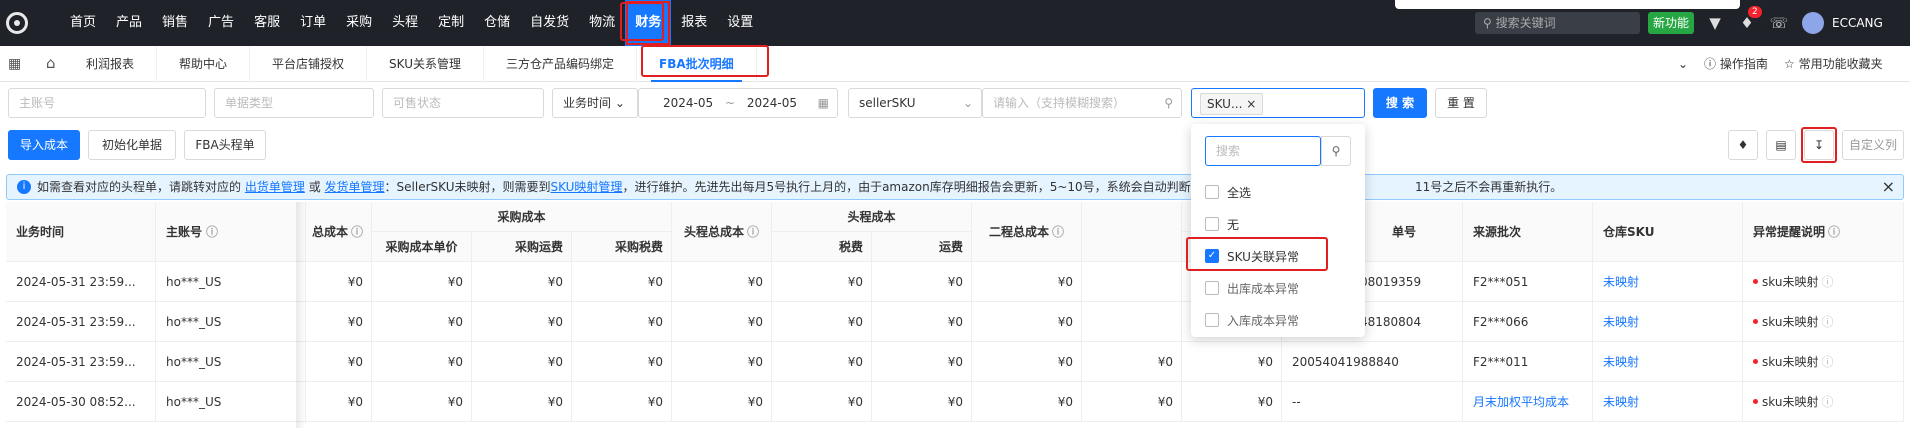  Describe the element at coordinates (1233, 224) in the screenshot. I see `option-label: 无` at that location.